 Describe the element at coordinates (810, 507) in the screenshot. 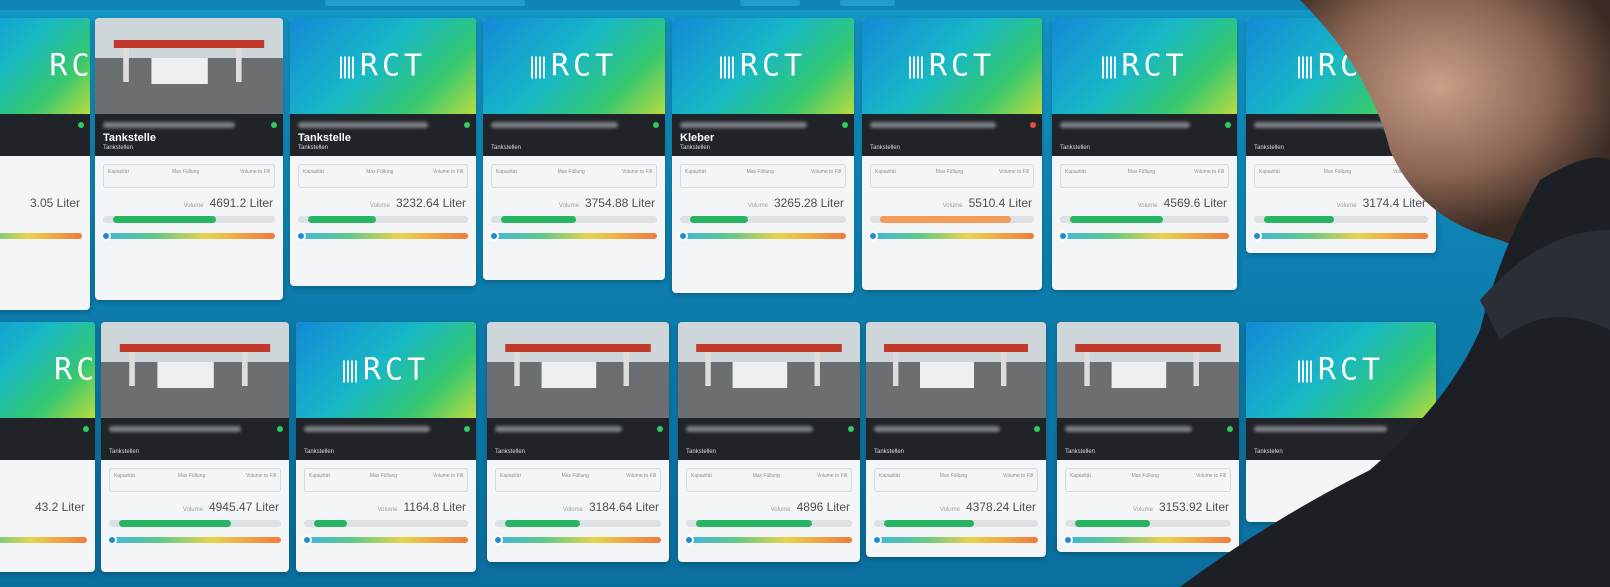

I see `volume-readout: Volume 4896 Liter` at that location.